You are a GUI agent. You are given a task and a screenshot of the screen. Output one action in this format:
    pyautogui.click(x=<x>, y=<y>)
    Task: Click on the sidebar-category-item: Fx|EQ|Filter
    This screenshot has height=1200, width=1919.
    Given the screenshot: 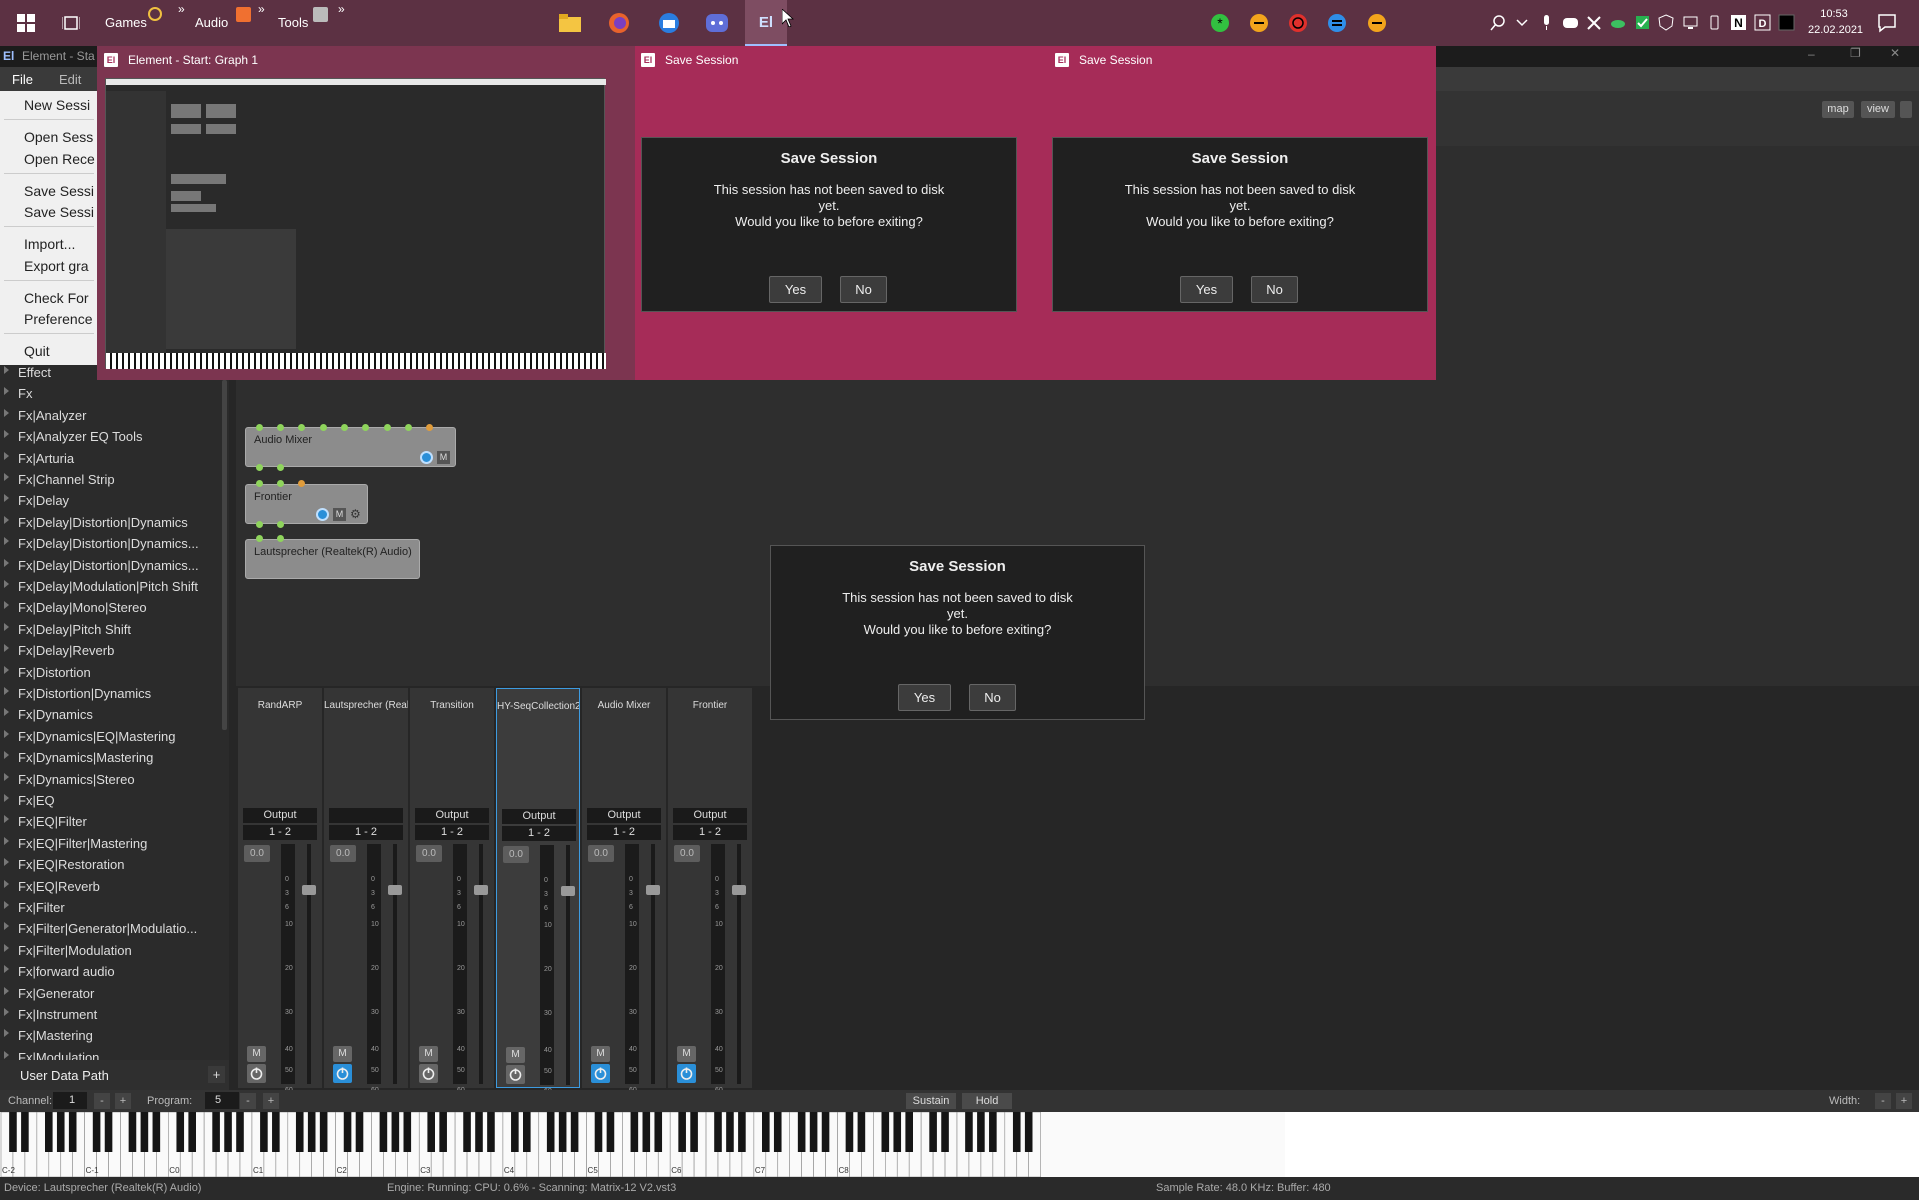 What is the action you would take?
    pyautogui.click(x=114, y=821)
    